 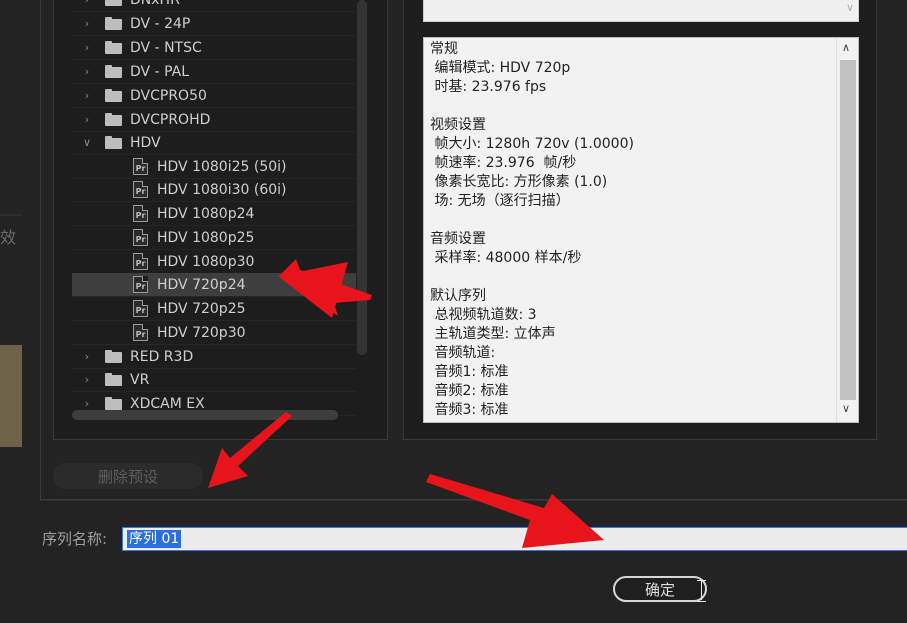 What do you see at coordinates (473, 500) in the screenshot?
I see `dialog-divider` at bounding box center [473, 500].